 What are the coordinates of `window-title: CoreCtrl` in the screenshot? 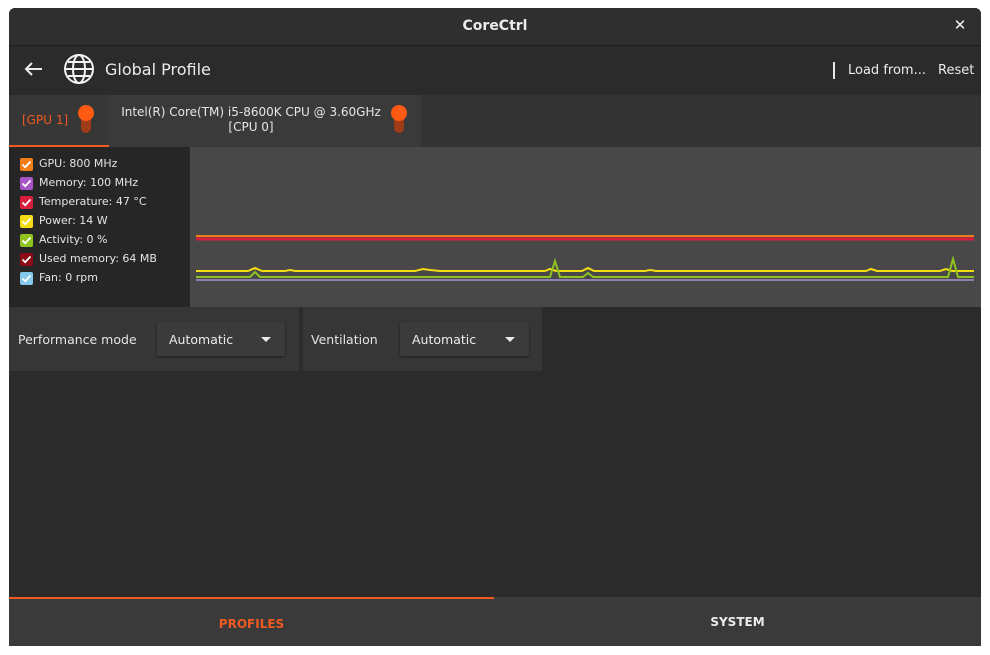 It's located at (495, 26).